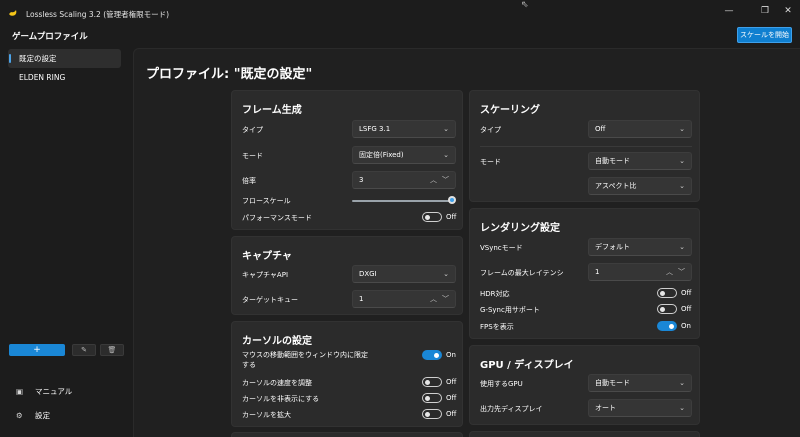 The height and width of the screenshot is (437, 800). What do you see at coordinates (510, 110) in the screenshot?
I see `scaling-title: スケーリング` at bounding box center [510, 110].